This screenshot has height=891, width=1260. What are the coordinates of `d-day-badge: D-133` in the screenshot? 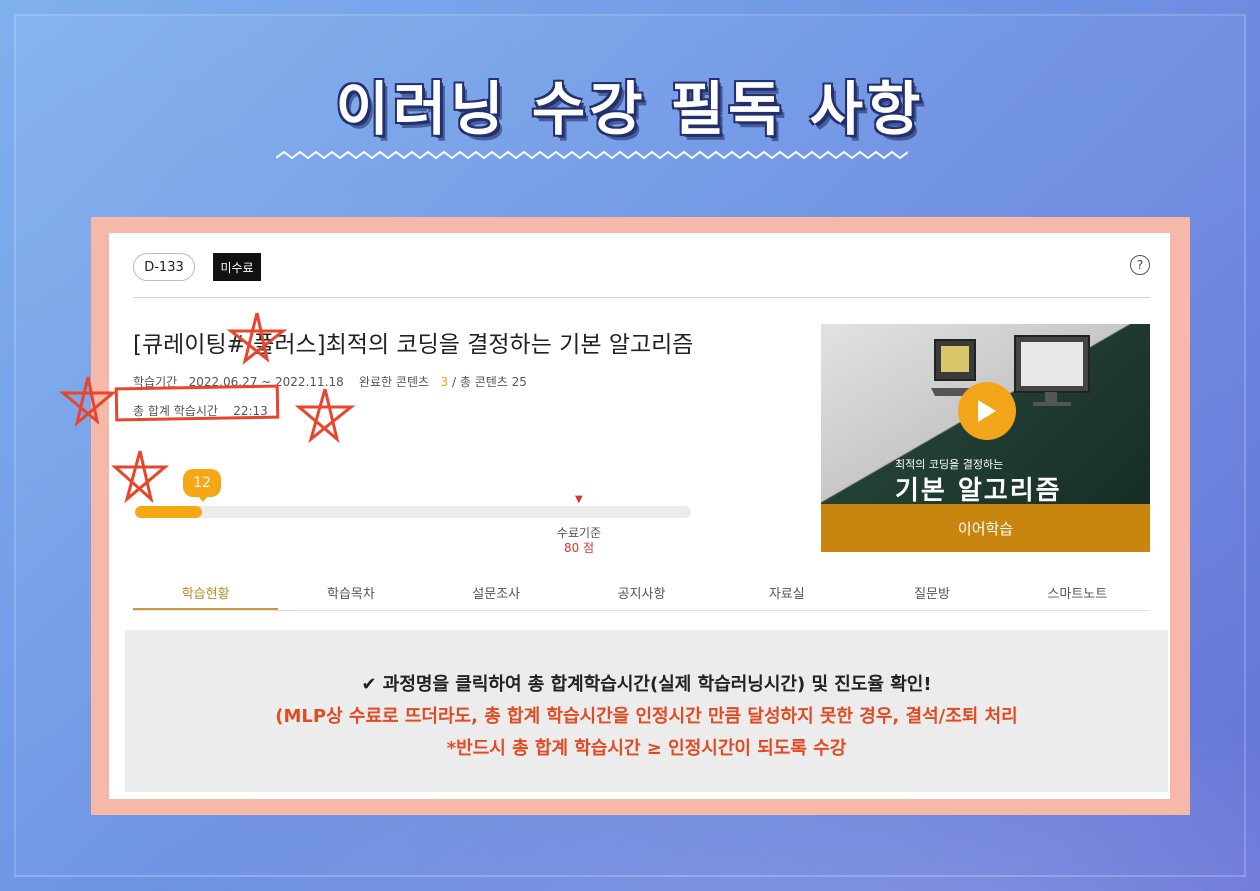 It's located at (164, 267).